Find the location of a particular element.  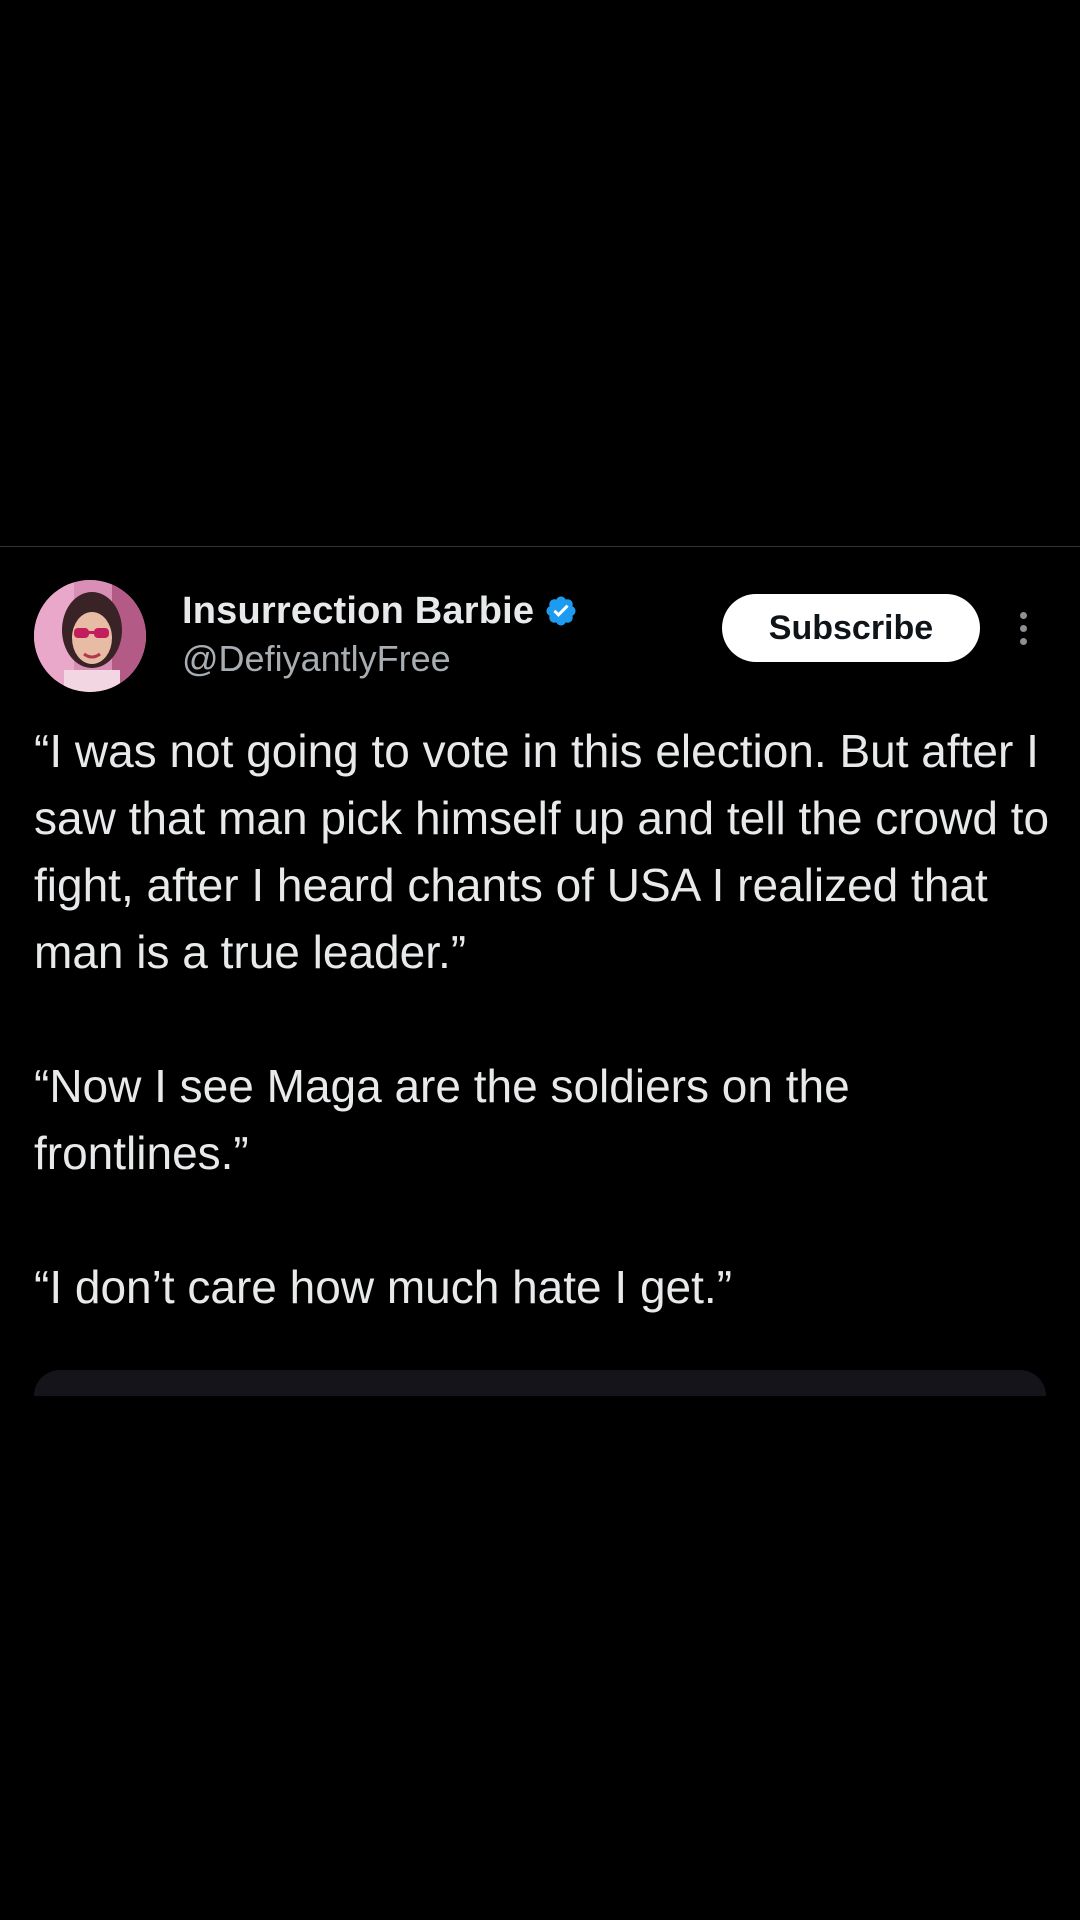

author-block: Insurrection Barbie @DefiyantlyFree is located at coordinates (380, 633).